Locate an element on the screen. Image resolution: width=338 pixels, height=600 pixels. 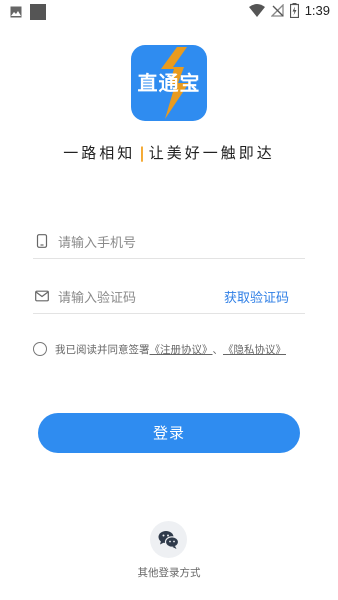
battery-charging-icon is located at coordinates (294, 10).